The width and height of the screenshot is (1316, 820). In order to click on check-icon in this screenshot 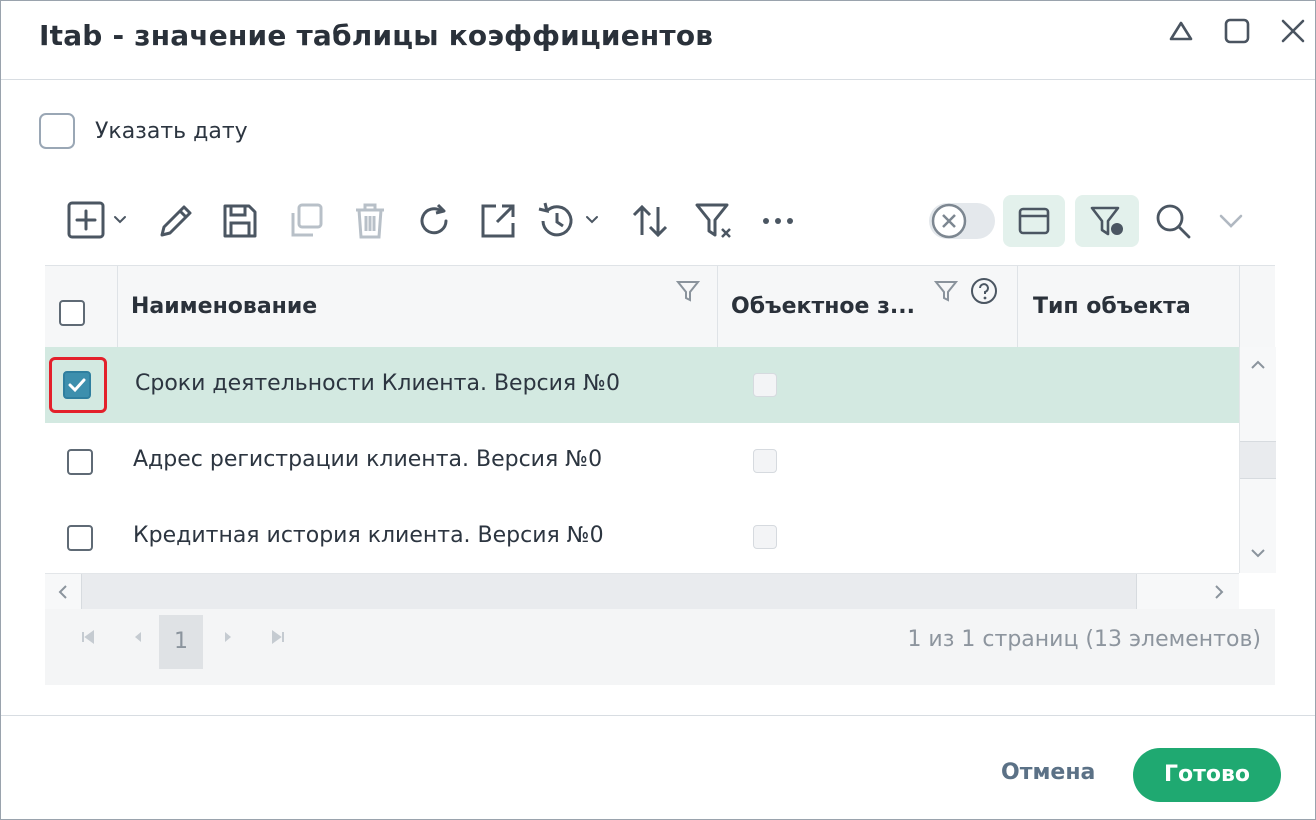, I will do `click(77, 385)`.